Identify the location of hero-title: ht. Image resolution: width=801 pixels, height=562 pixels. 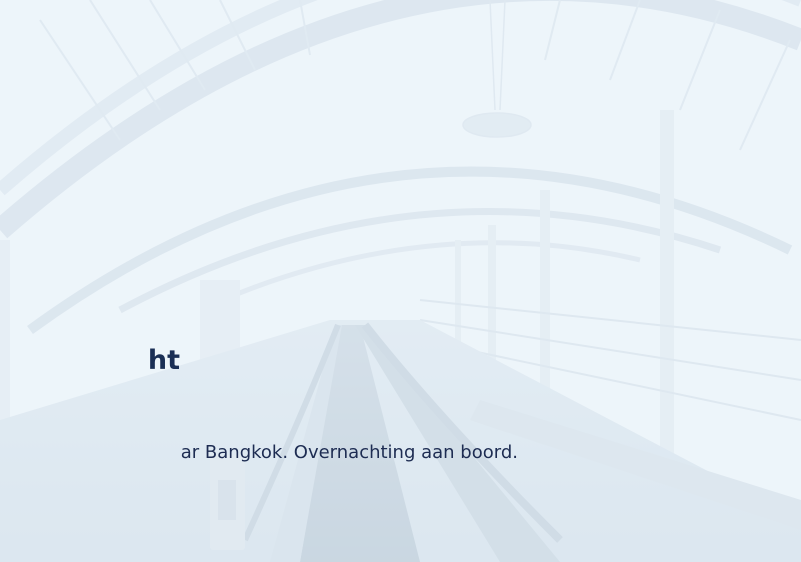
(163, 360).